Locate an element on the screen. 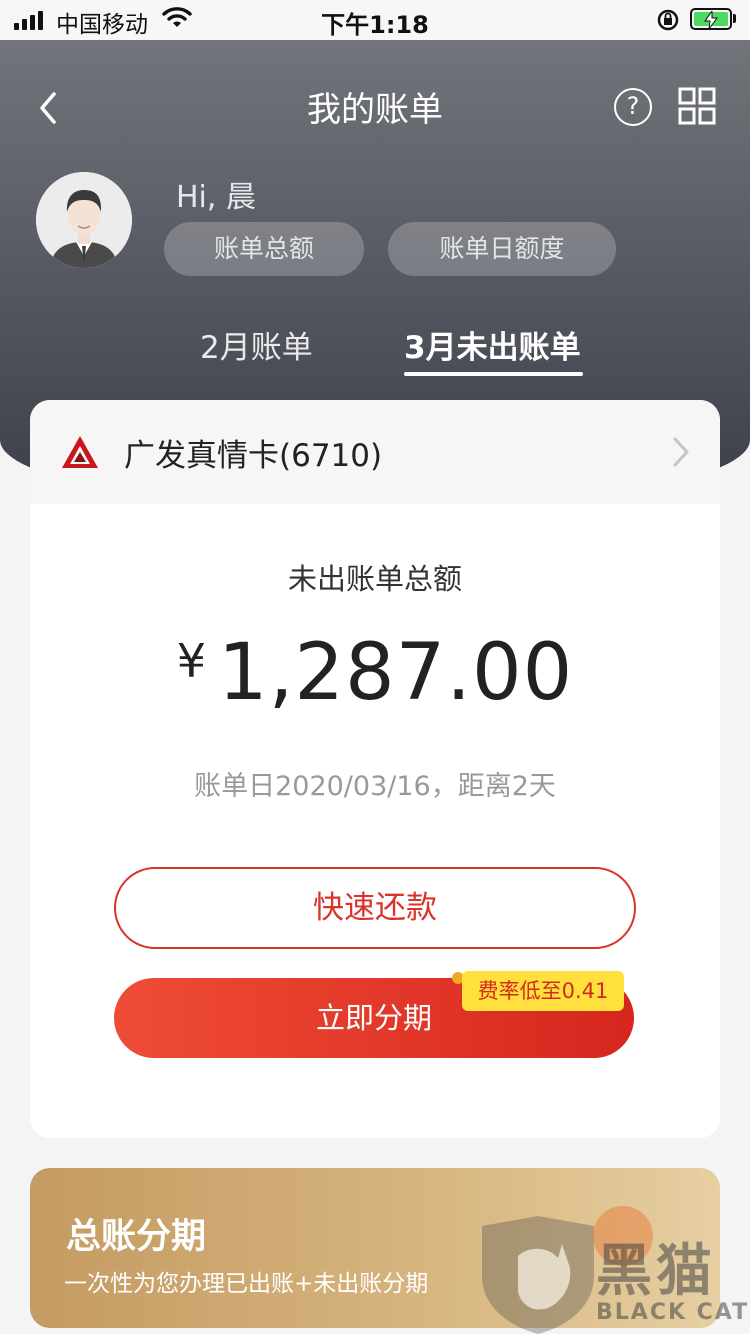 This screenshot has width=750, height=1334. tab-march-unbilled: 3月未出账单 is located at coordinates (492, 344).